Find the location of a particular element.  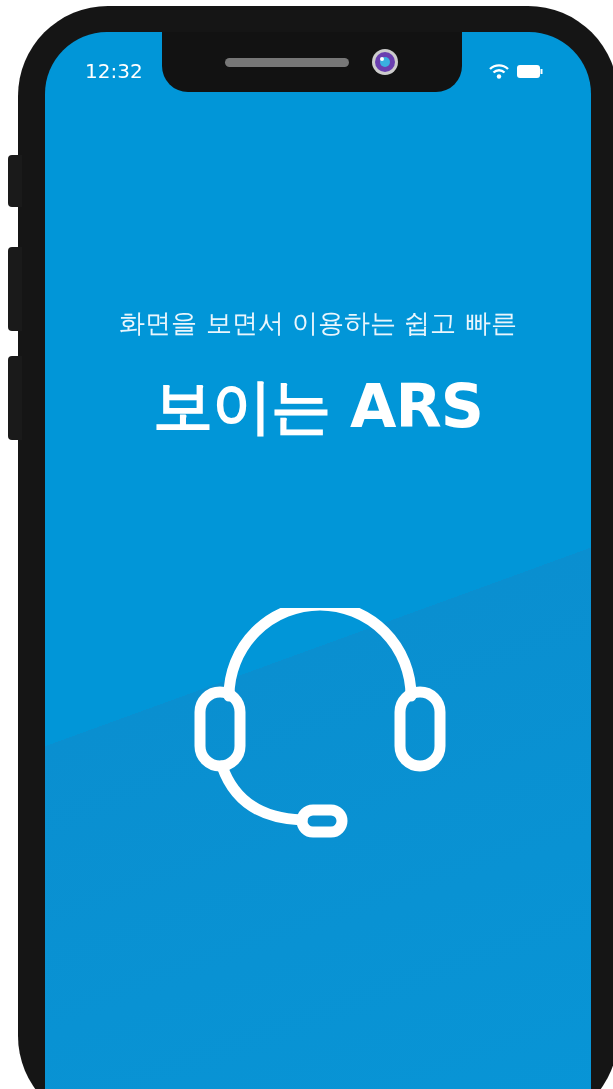

title-text: 보이는 ARS is located at coordinates (318, 406).